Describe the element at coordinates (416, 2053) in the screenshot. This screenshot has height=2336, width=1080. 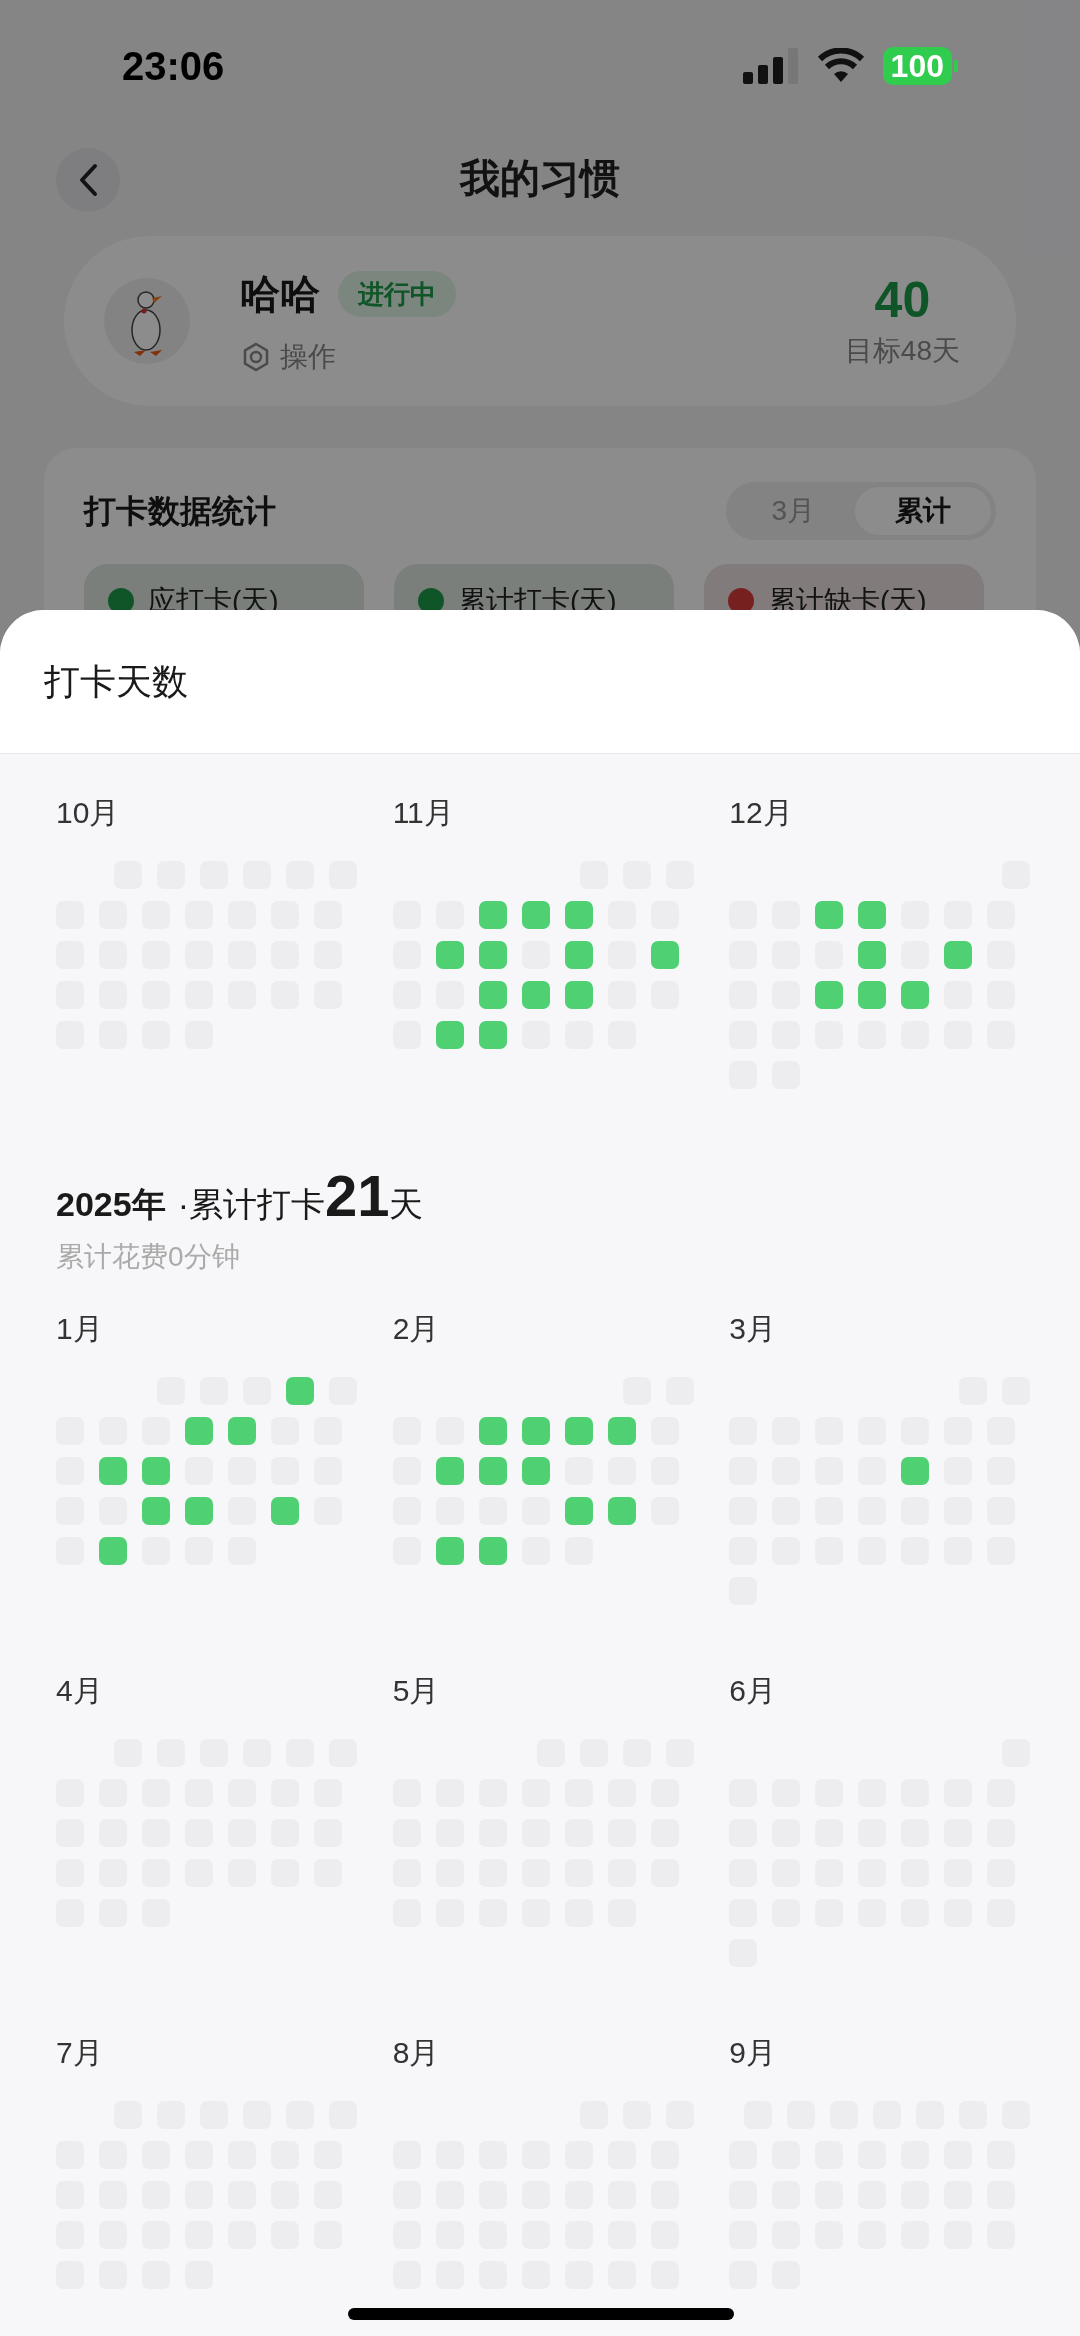
I see `month-label: 8月` at that location.